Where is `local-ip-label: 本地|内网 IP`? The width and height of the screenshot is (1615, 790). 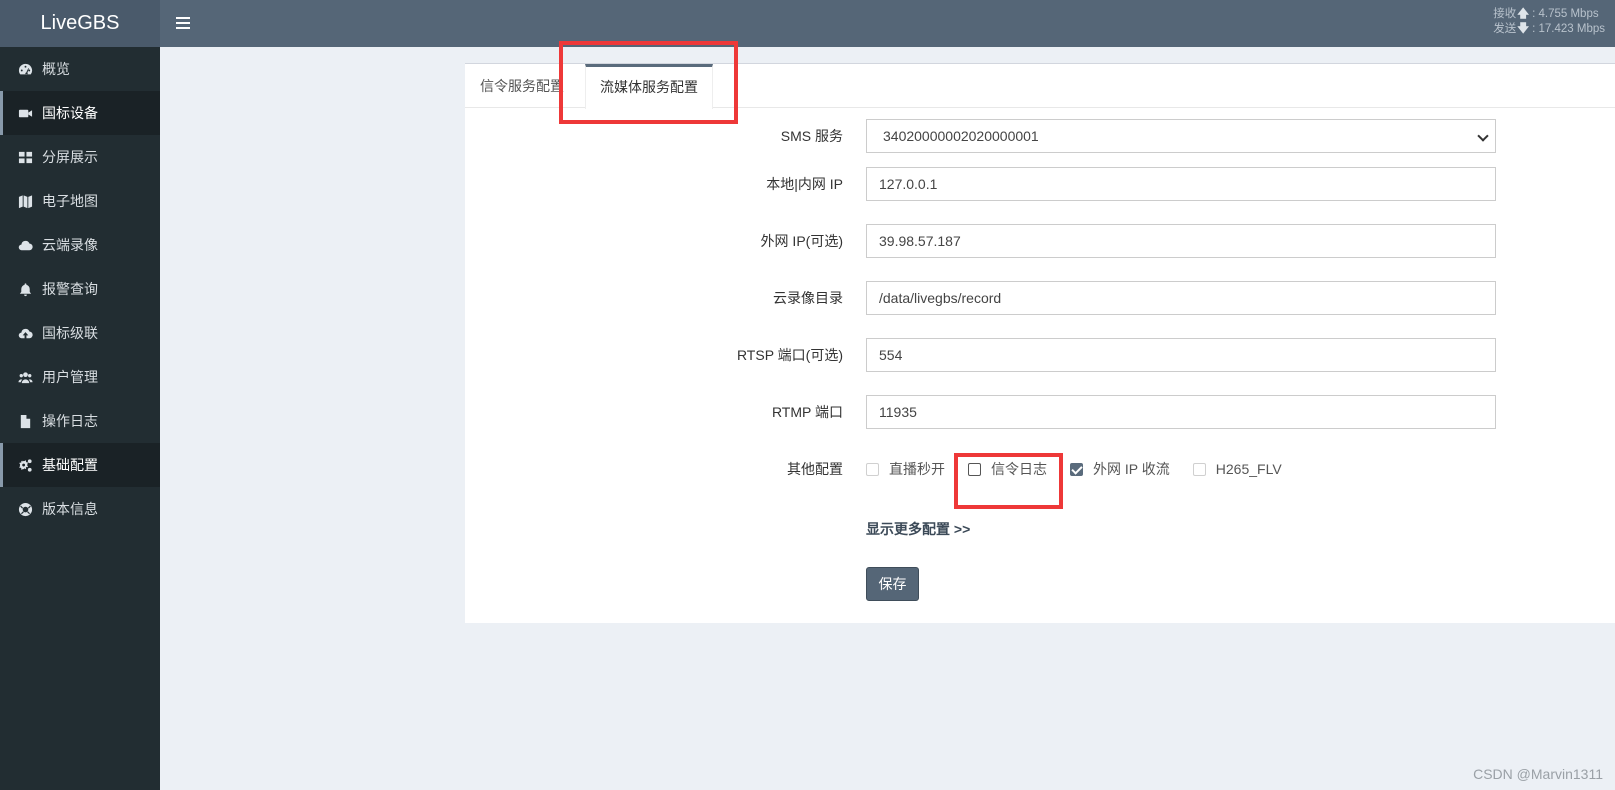
local-ip-label: 本地|内网 IP is located at coordinates (804, 184).